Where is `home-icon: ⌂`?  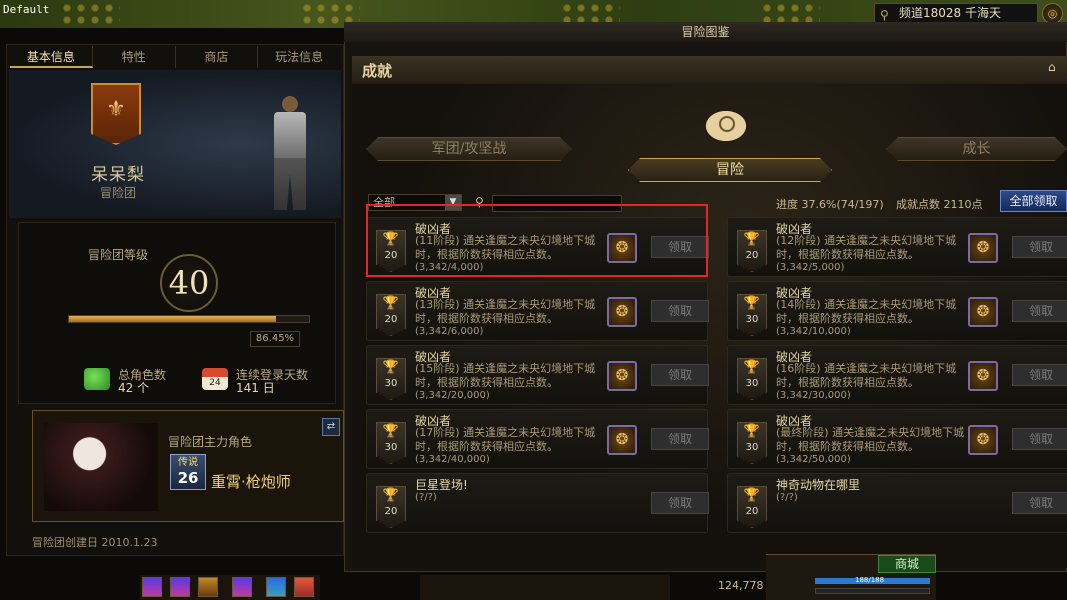 home-icon: ⌂ is located at coordinates (1052, 67).